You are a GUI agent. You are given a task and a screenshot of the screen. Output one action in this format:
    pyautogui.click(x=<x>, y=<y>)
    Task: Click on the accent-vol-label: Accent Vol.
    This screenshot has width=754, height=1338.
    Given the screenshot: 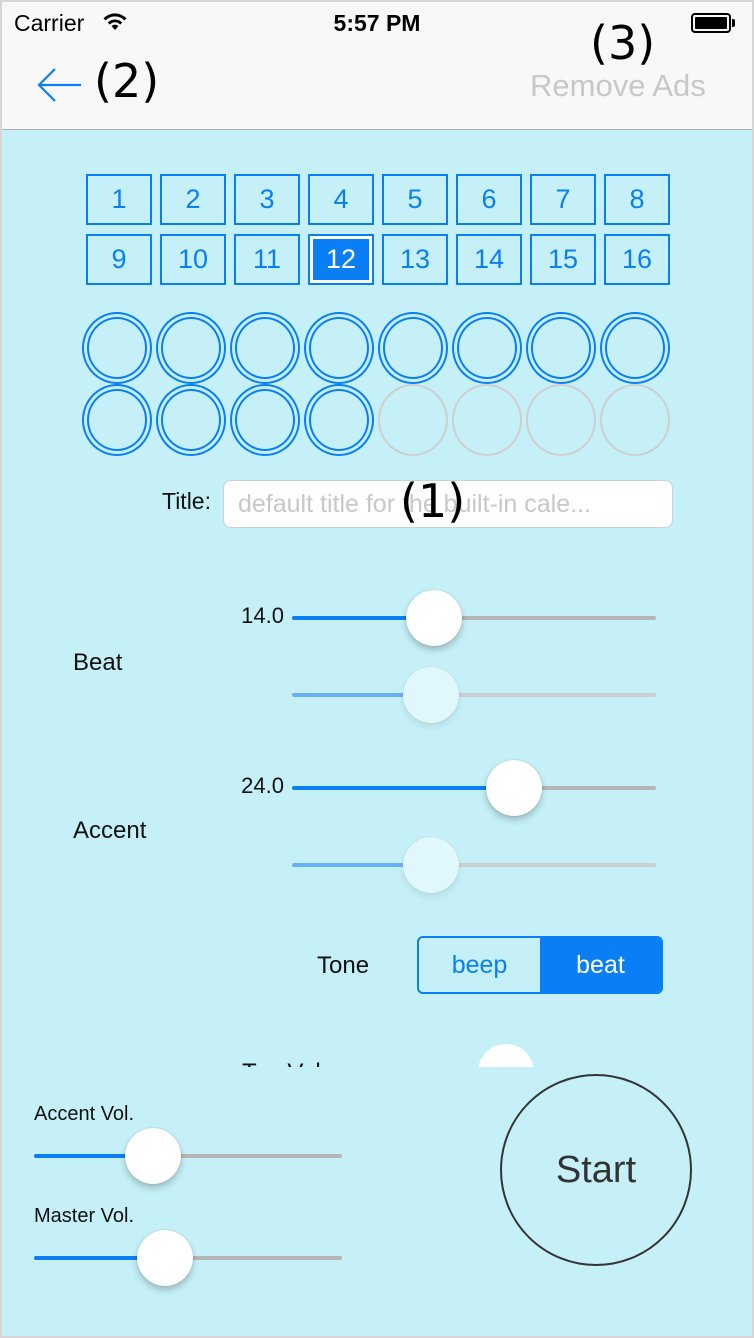 What is the action you would take?
    pyautogui.click(x=84, y=1114)
    